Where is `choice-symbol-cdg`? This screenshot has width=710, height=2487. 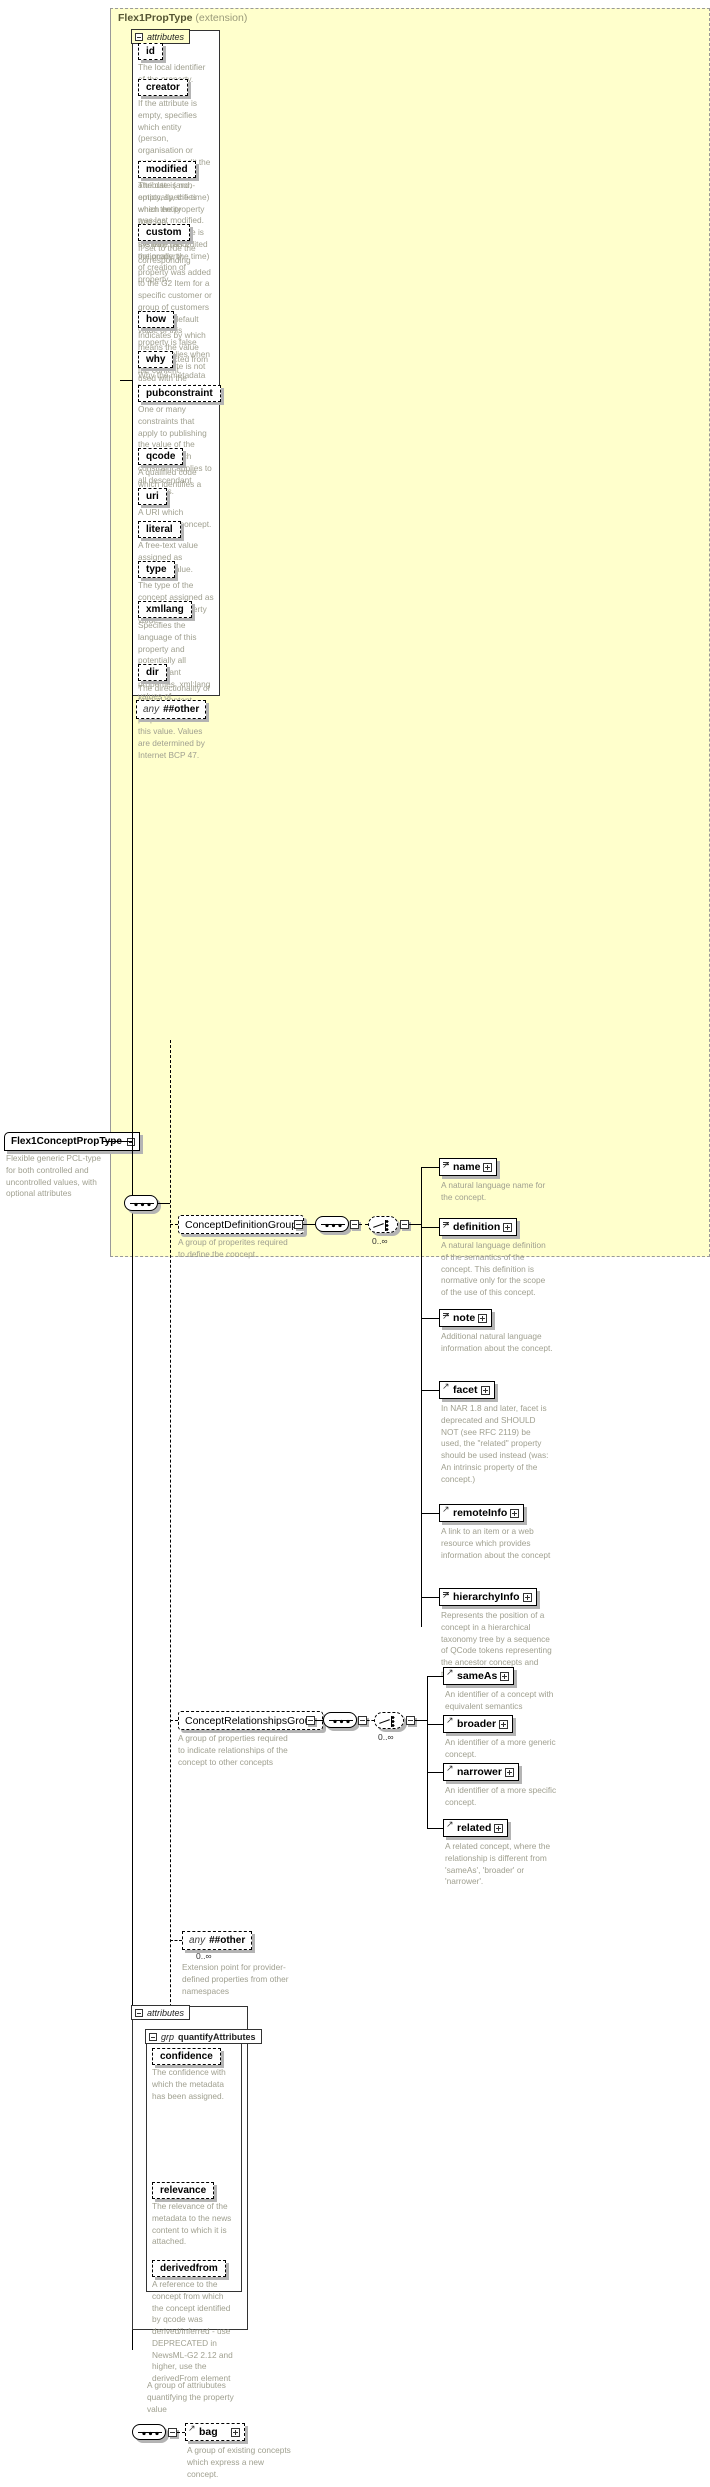 choice-symbol-cdg is located at coordinates (383, 1224).